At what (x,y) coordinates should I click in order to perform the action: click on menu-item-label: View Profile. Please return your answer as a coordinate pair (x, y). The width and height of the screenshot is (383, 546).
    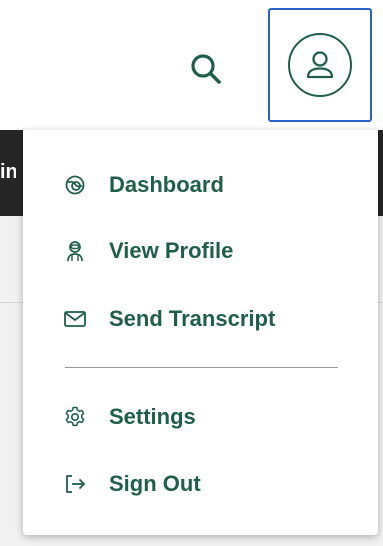
    Looking at the image, I should click on (171, 250).